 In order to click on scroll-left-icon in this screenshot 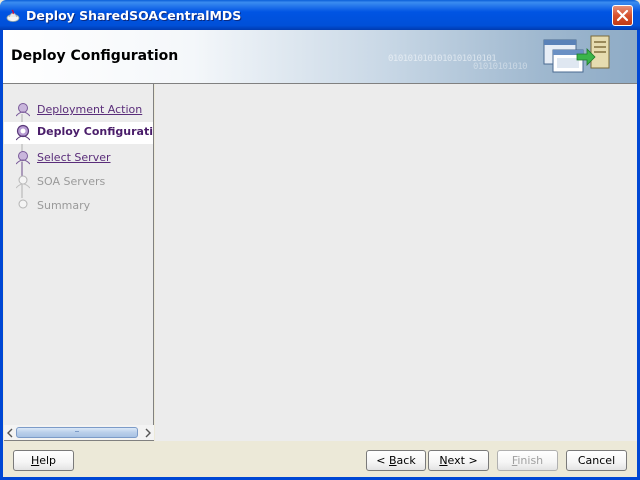, I will do `click(10, 433)`.